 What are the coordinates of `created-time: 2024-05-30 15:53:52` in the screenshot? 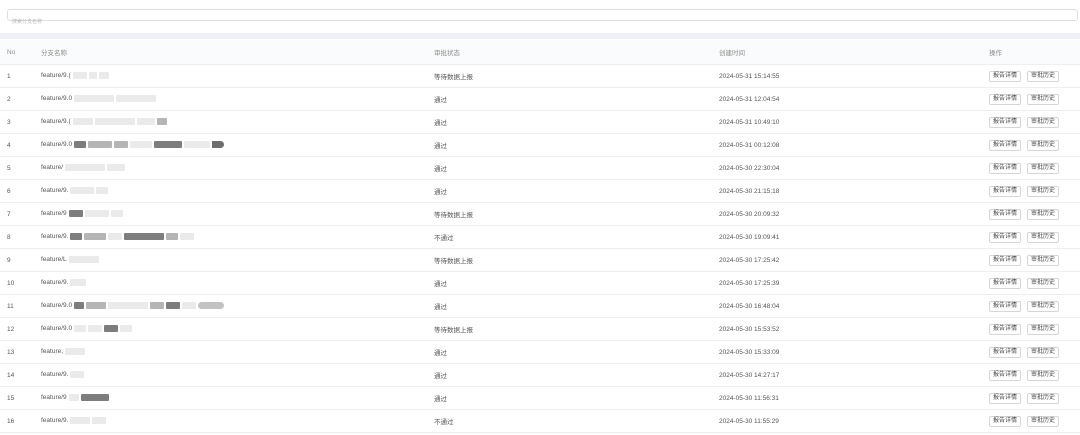 It's located at (854, 329).